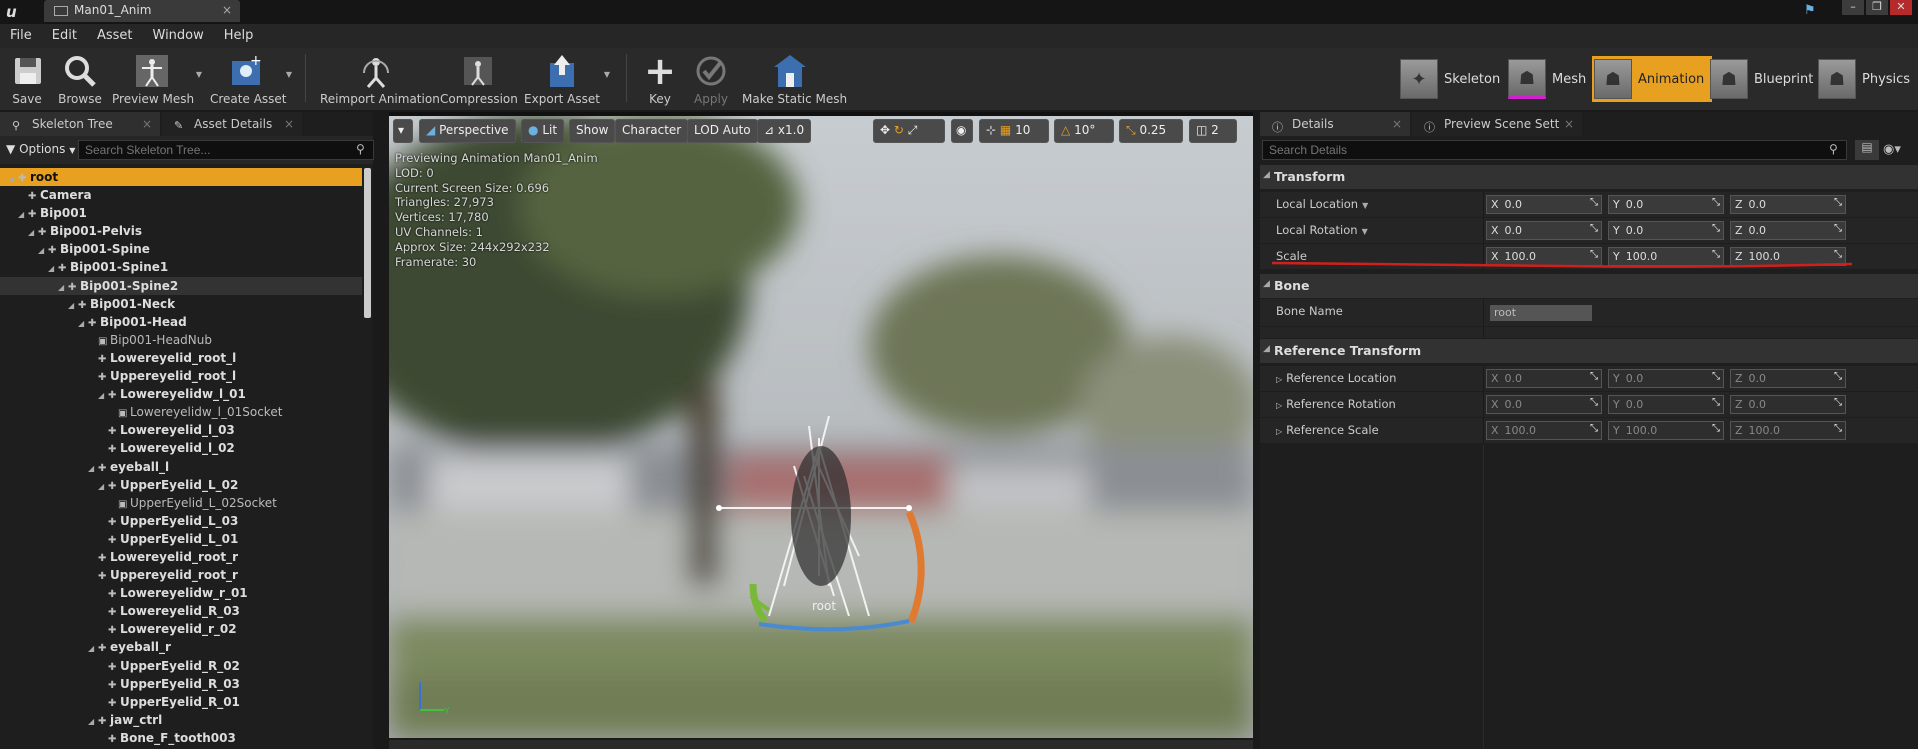 This screenshot has height=749, width=1918. Describe the element at coordinates (1551, 79) in the screenshot. I see `mode-mesh: ☗ Mesh` at that location.